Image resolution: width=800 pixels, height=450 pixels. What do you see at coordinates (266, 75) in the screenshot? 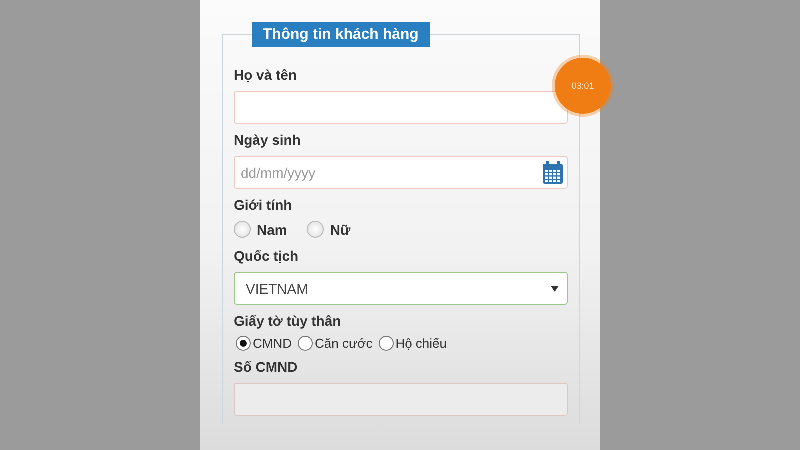
I see `field-label: Họ và tên` at bounding box center [266, 75].